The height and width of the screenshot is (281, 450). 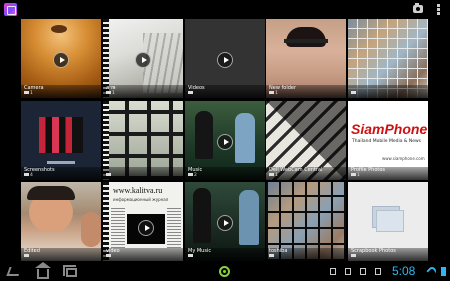 What do you see at coordinates (403, 271) in the screenshot?
I see `status-clock: 5:08` at bounding box center [403, 271].